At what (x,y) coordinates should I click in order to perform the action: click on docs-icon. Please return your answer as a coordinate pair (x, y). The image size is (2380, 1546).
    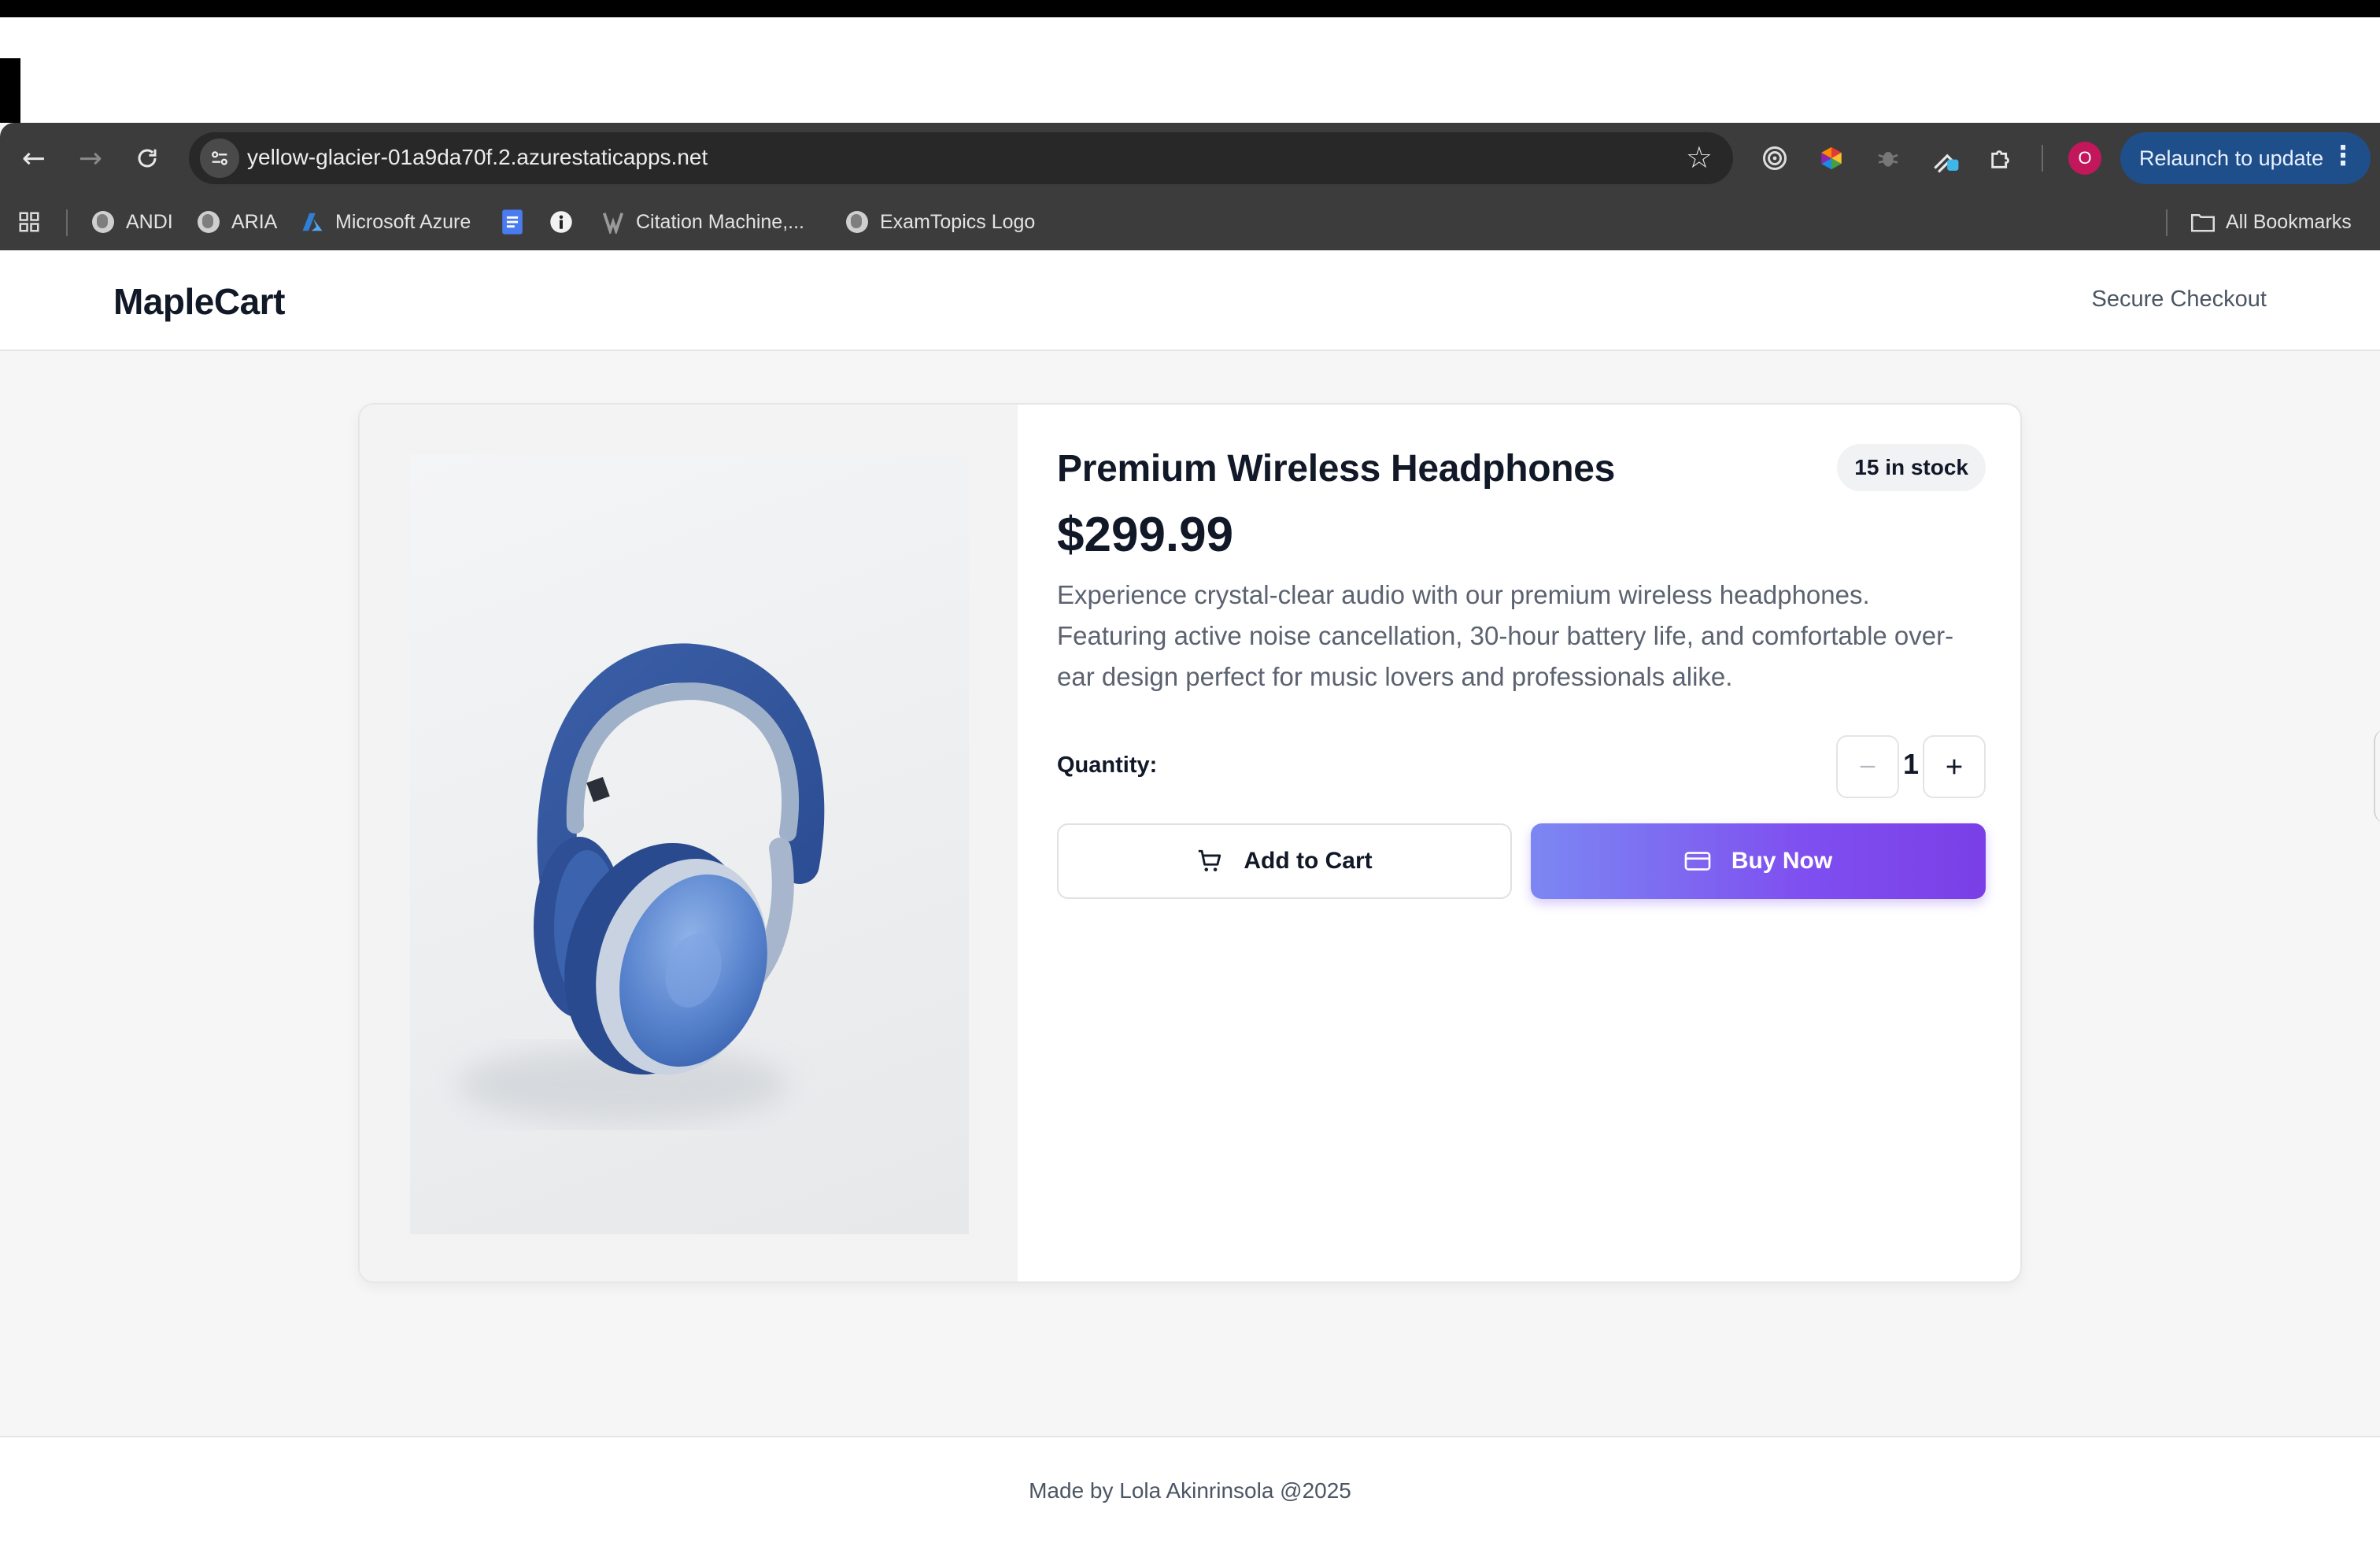
    Looking at the image, I should click on (512, 222).